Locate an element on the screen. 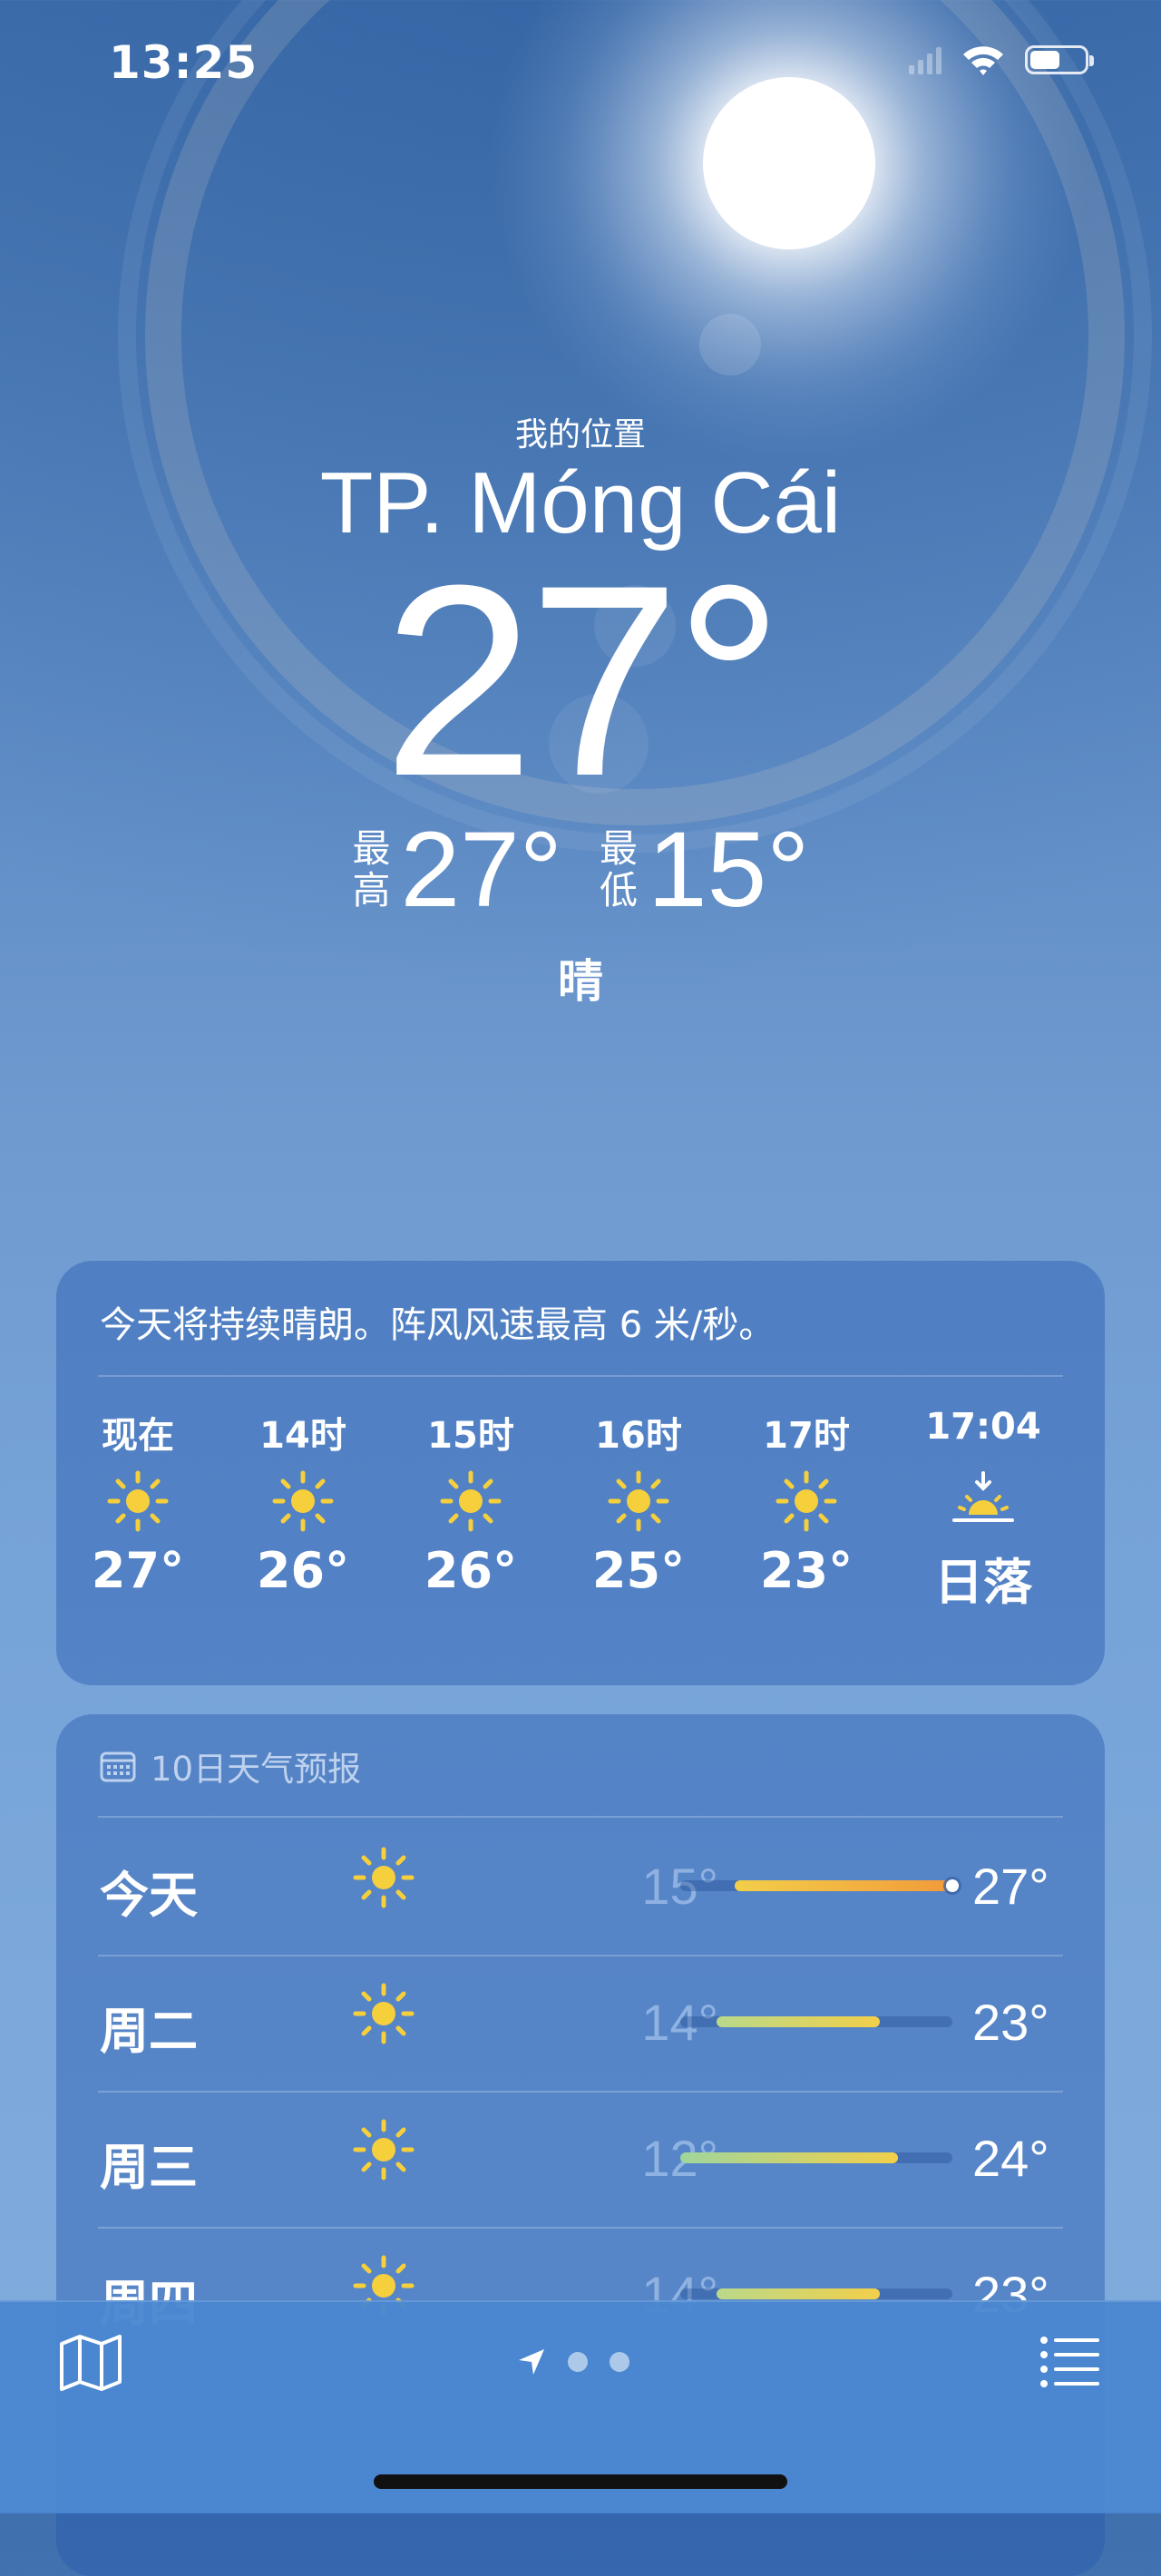 This screenshot has height=2576, width=1161. hour-item: 17:04 日落 is located at coordinates (983, 1510).